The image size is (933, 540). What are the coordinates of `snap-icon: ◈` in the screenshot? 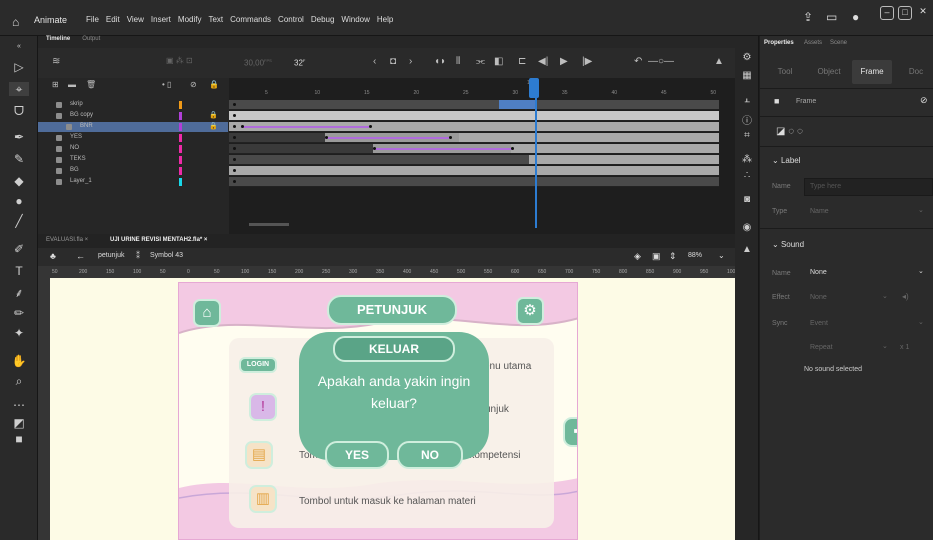 It's located at (637, 256).